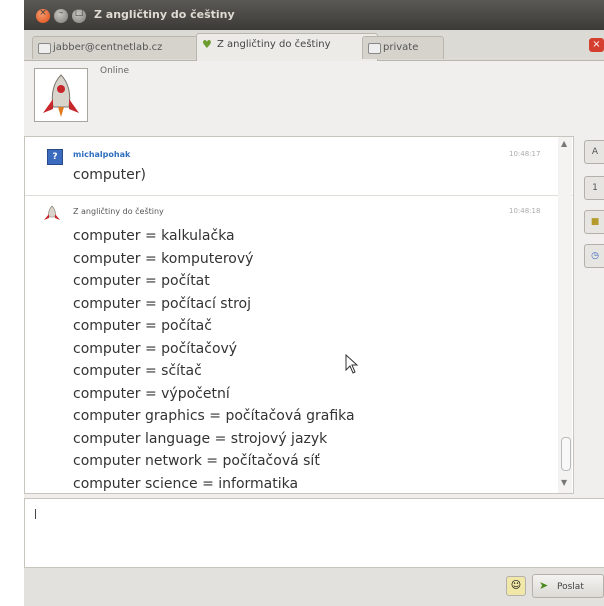 The height and width of the screenshot is (606, 604). I want to click on tab-private: private, so click(403, 47).